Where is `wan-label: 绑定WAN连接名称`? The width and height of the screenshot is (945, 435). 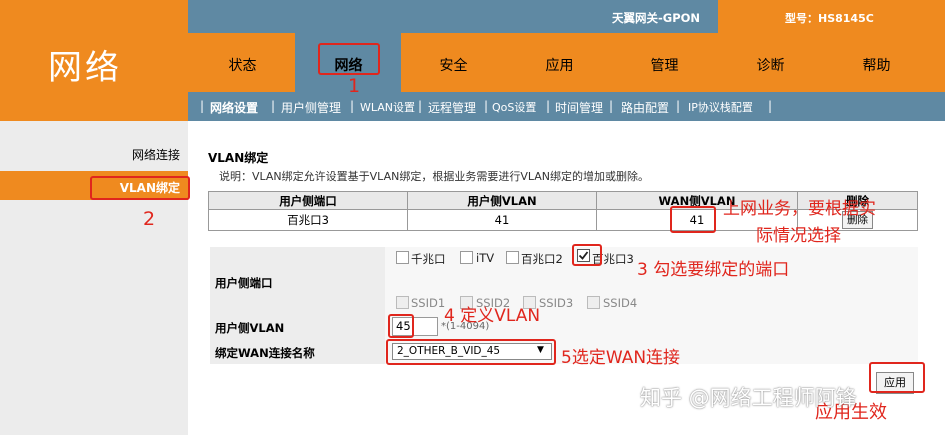
wan-label: 绑定WAN连接名称 is located at coordinates (265, 353).